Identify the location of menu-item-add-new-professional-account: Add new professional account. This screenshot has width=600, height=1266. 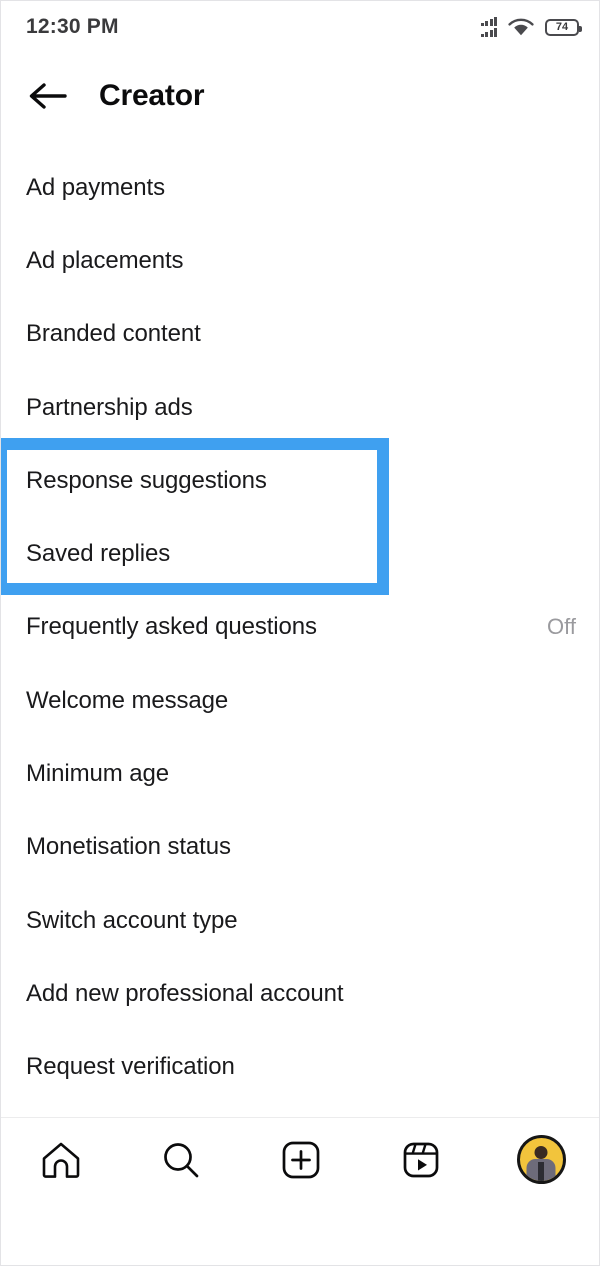
(300, 993).